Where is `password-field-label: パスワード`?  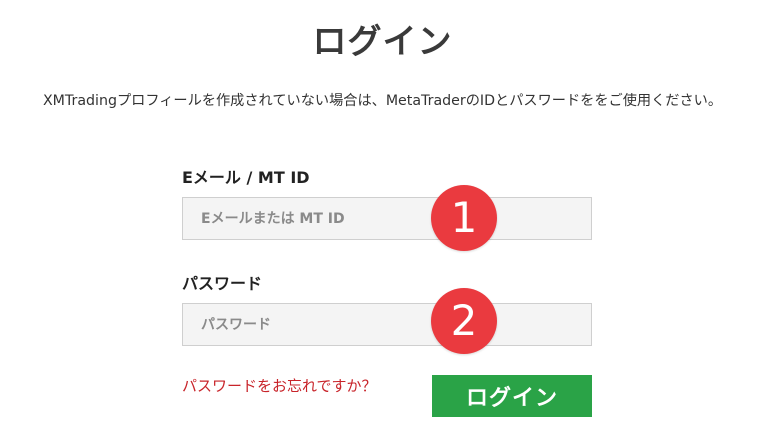
password-field-label: パスワード is located at coordinates (222, 283).